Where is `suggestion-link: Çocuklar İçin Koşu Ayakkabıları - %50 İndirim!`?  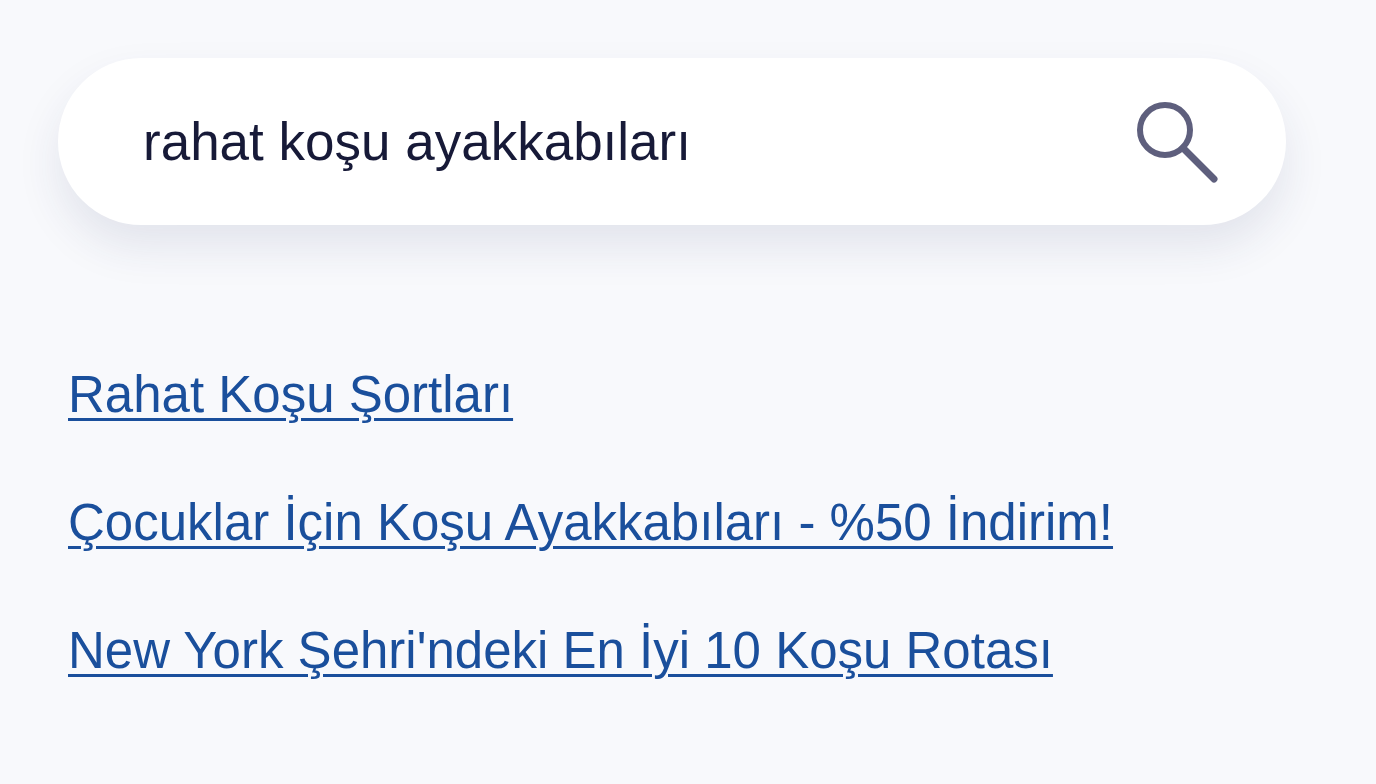
suggestion-link: Çocuklar İçin Koşu Ayakkabıları - %50 İndirim! is located at coordinates (590, 523).